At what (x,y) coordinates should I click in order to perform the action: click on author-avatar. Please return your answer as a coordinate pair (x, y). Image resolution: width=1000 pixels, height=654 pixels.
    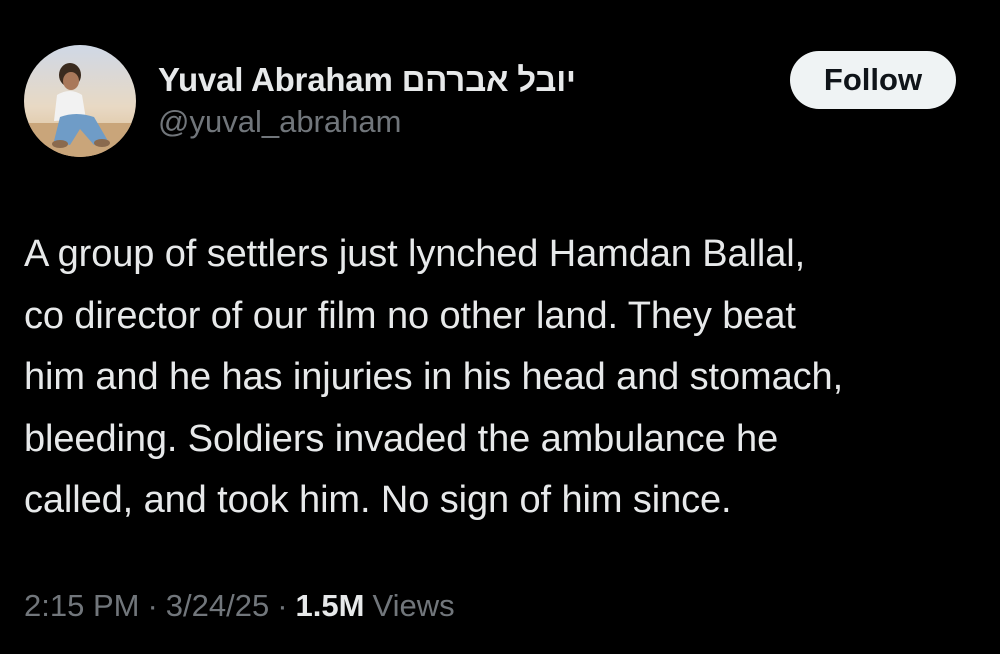
    Looking at the image, I should click on (80, 101).